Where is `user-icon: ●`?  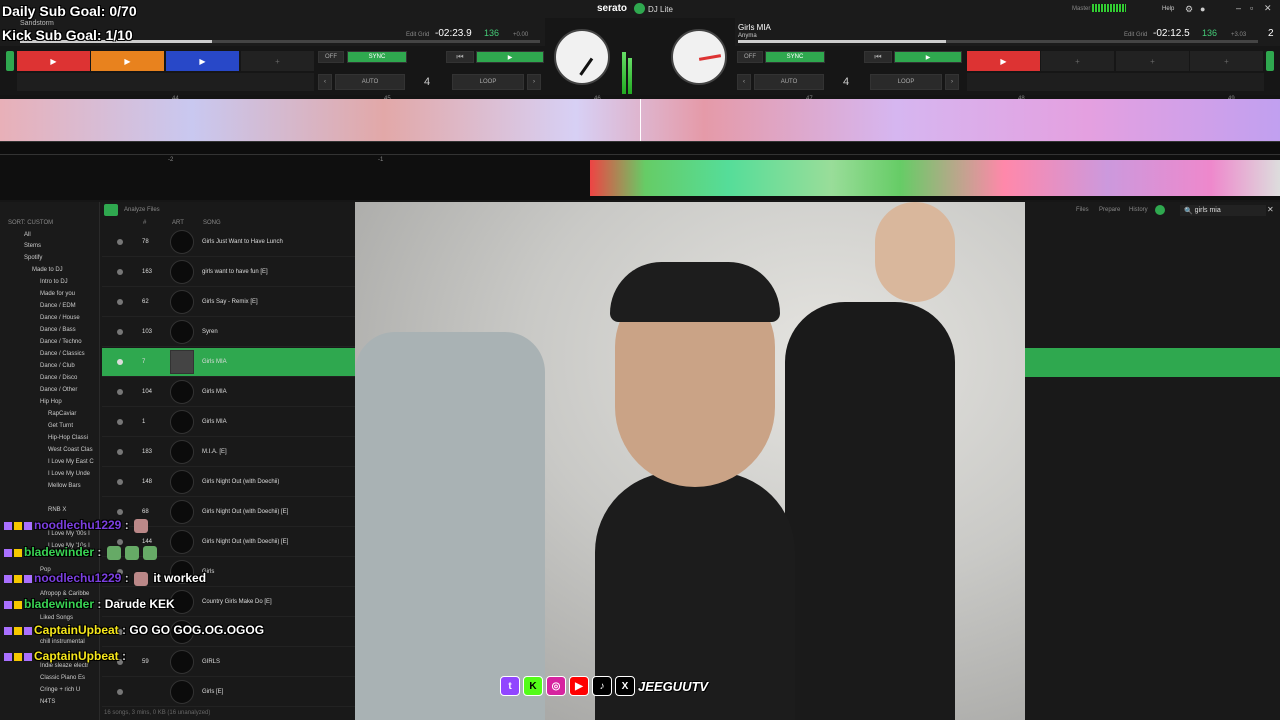 user-icon: ● is located at coordinates (1202, 9).